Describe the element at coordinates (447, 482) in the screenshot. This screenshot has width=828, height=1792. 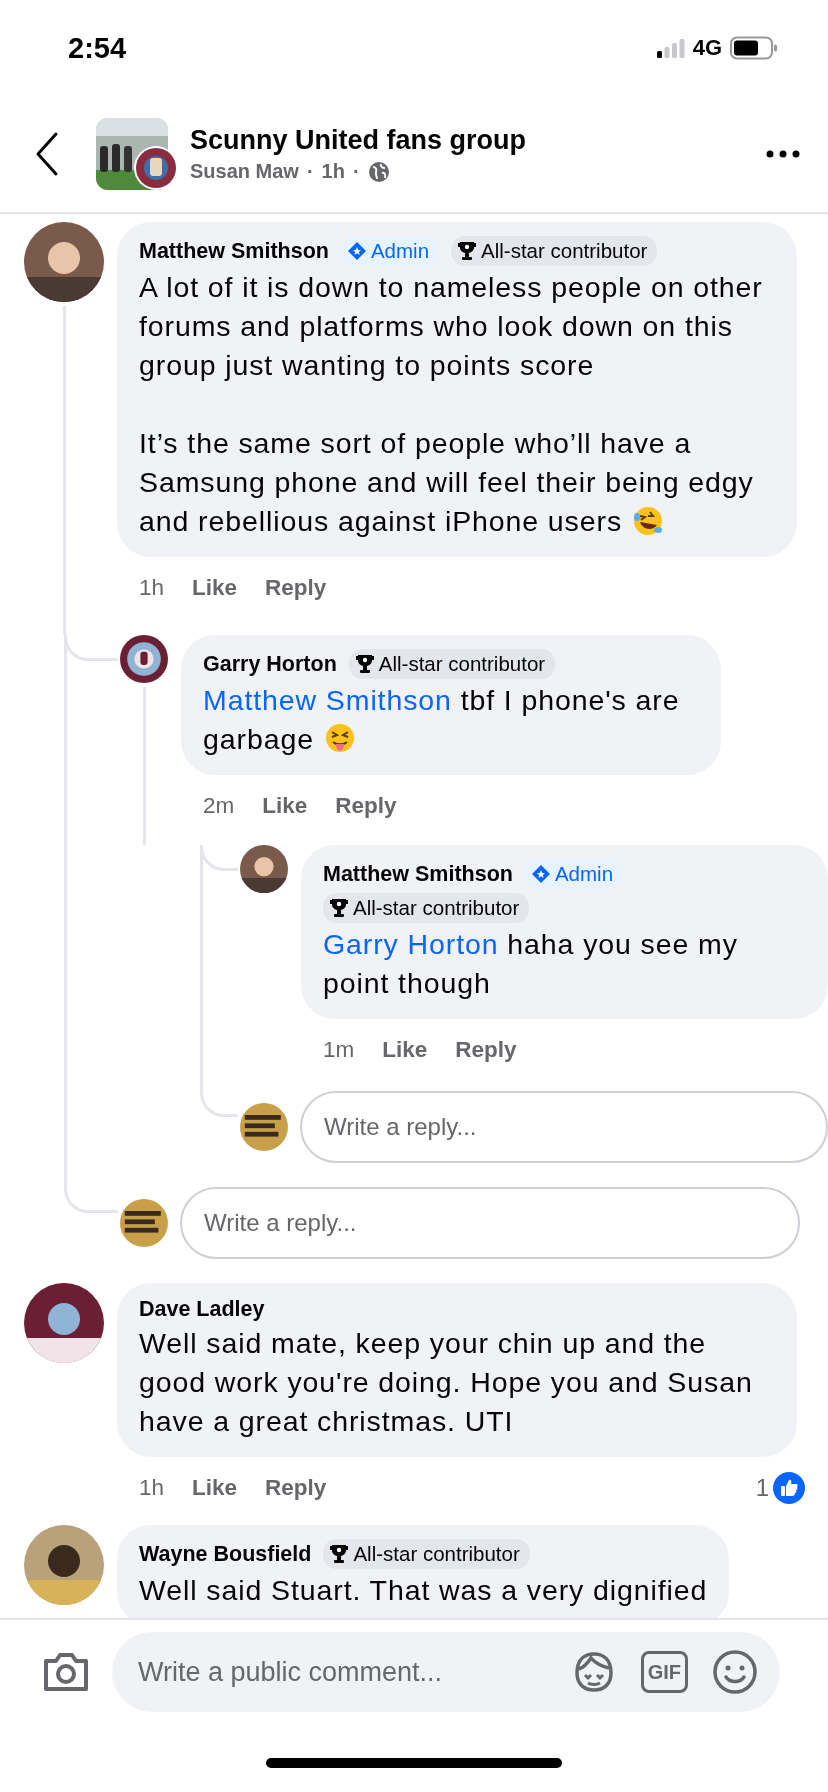
I see `comment-text: It’s the same sort of people who’ll have a Samsung phone and will feel their being edgy and rebellious against iPhone users` at that location.